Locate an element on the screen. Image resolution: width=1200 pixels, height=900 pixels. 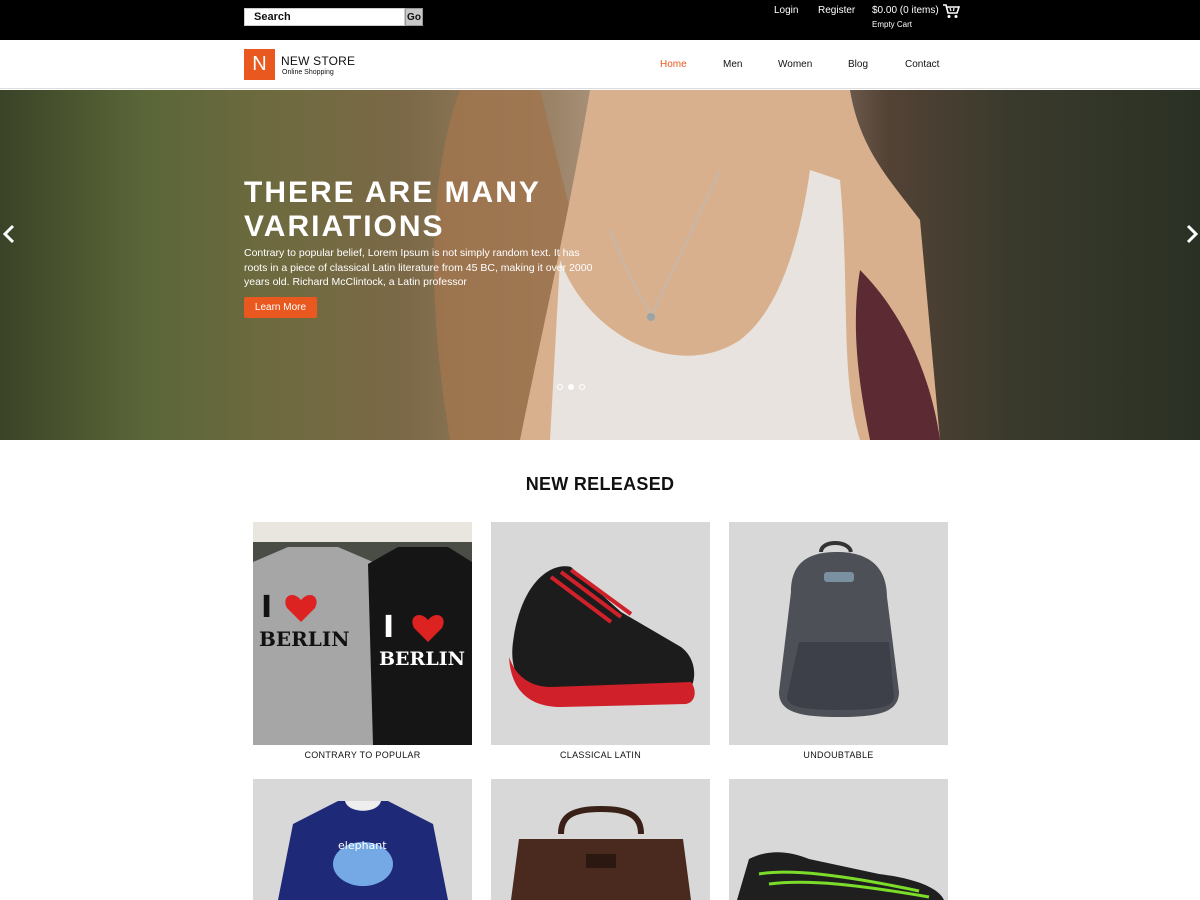
nav-contact: Contact is located at coordinates (922, 64).